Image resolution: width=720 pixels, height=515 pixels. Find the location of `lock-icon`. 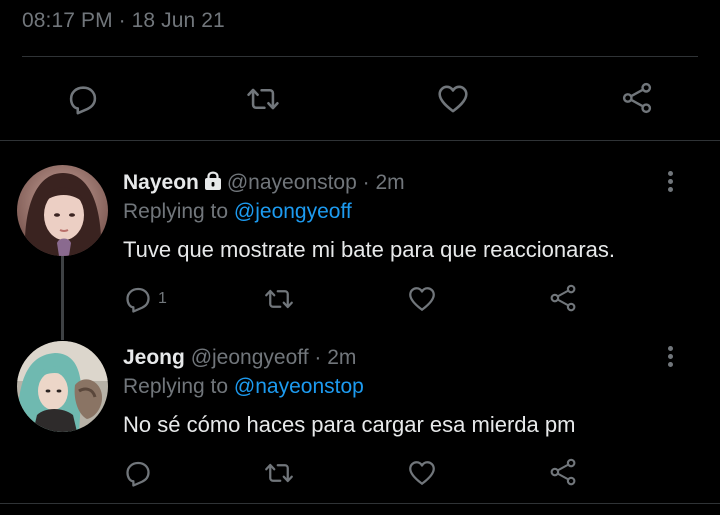

lock-icon is located at coordinates (213, 184).